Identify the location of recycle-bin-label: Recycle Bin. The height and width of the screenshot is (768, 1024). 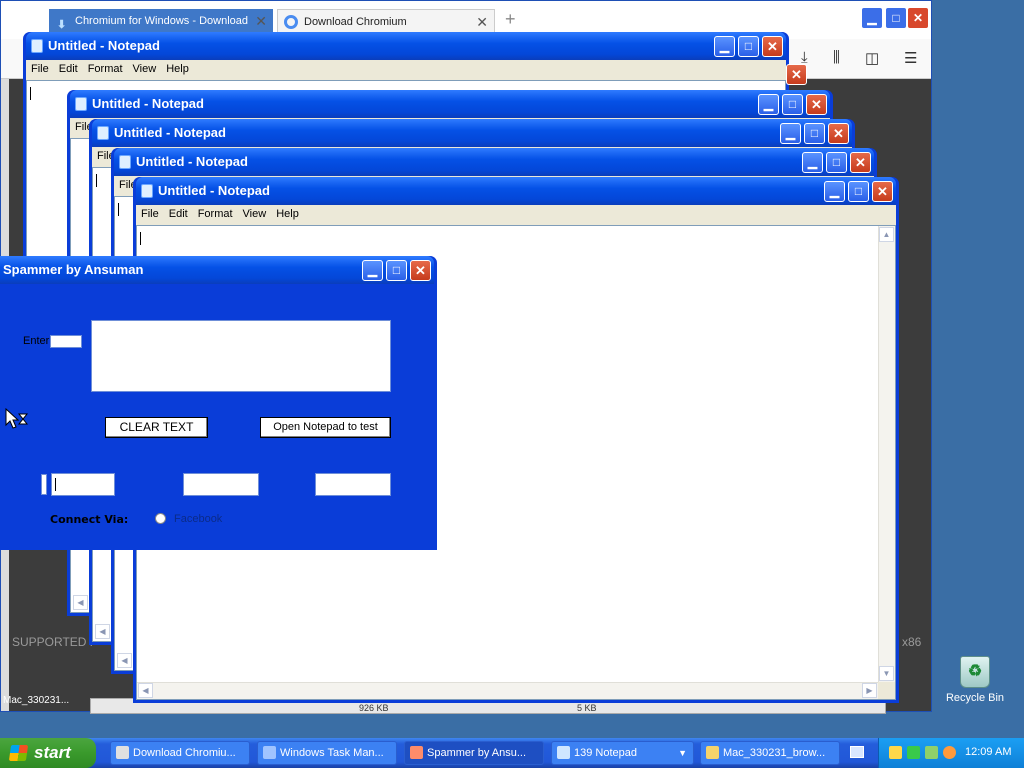
(975, 698).